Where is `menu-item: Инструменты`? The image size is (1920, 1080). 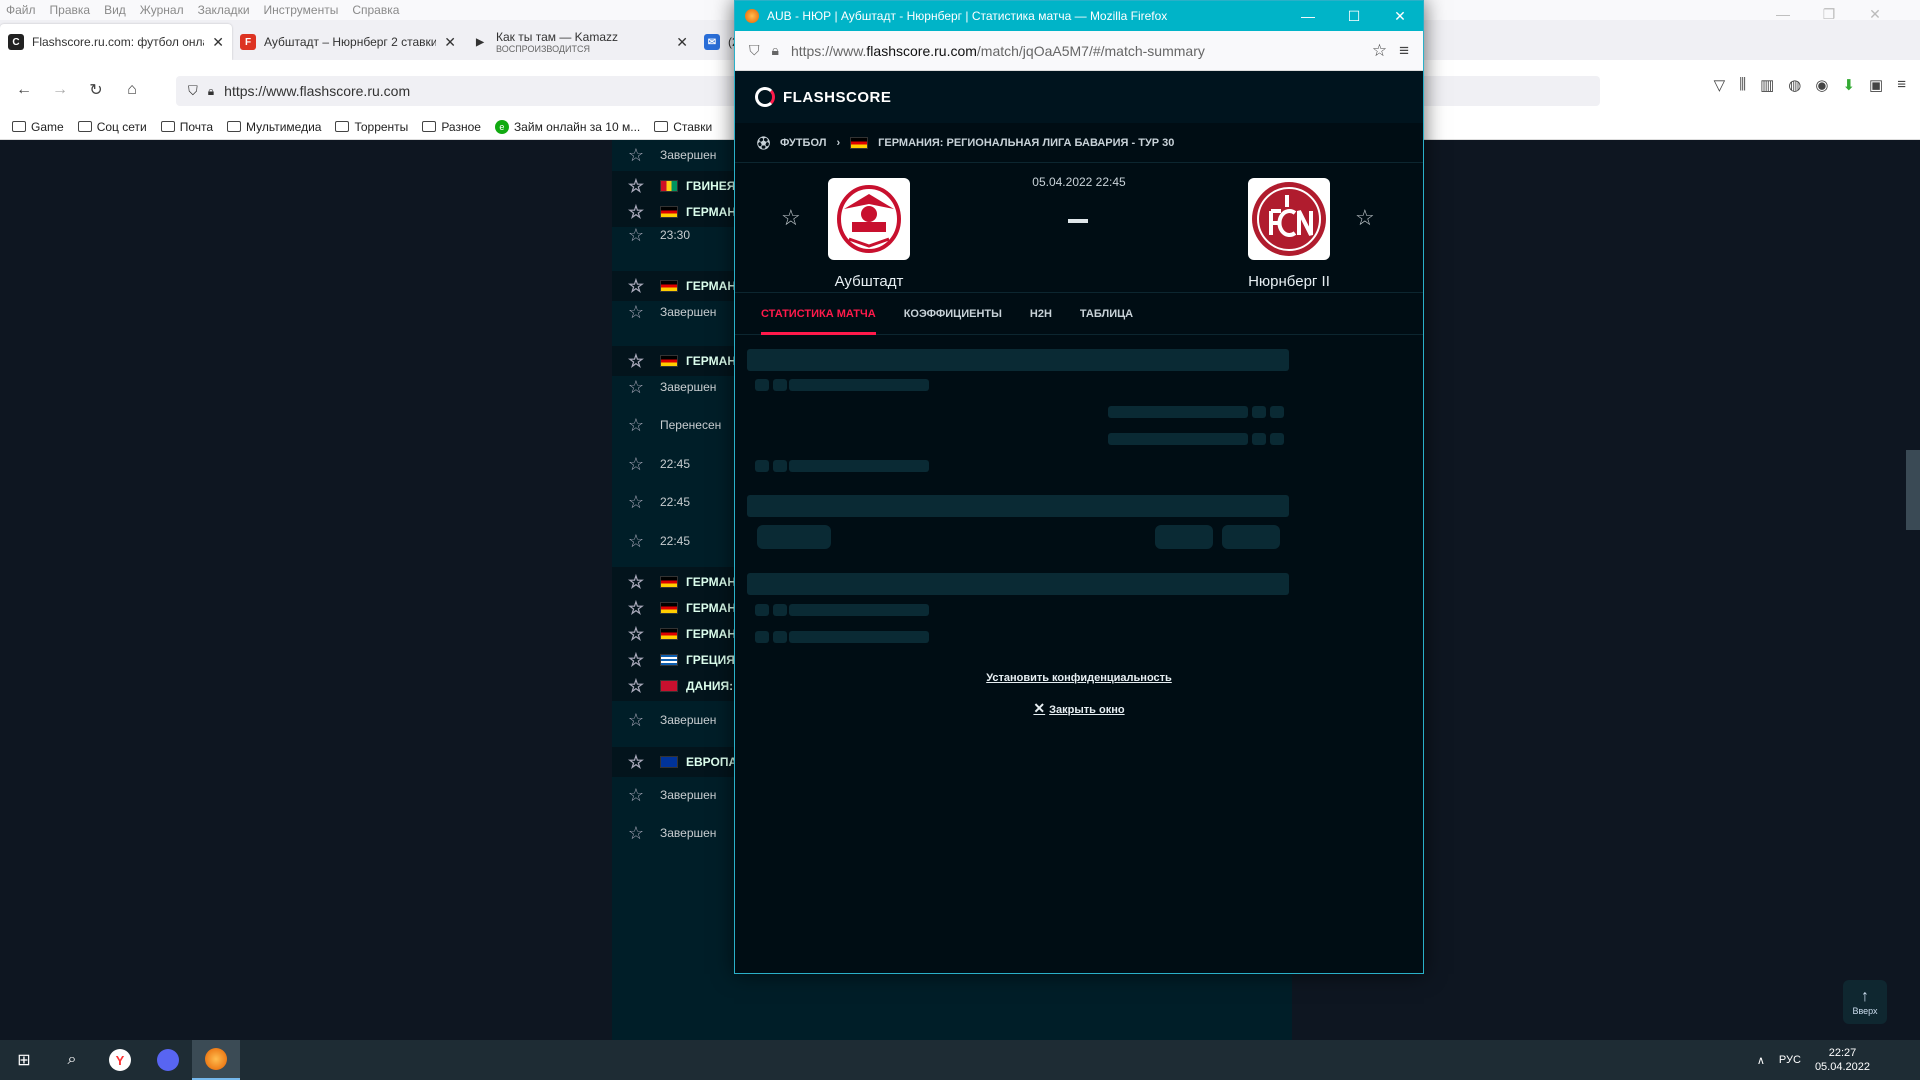 menu-item: Инструменты is located at coordinates (301, 10).